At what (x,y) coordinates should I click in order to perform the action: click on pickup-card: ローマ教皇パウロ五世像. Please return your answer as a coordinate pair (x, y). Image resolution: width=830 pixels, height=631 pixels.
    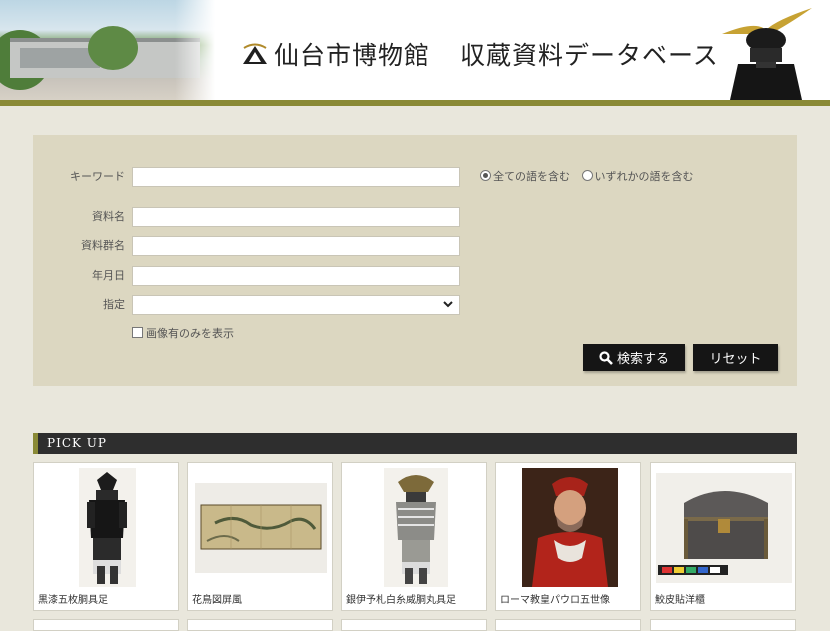
    Looking at the image, I should click on (568, 536).